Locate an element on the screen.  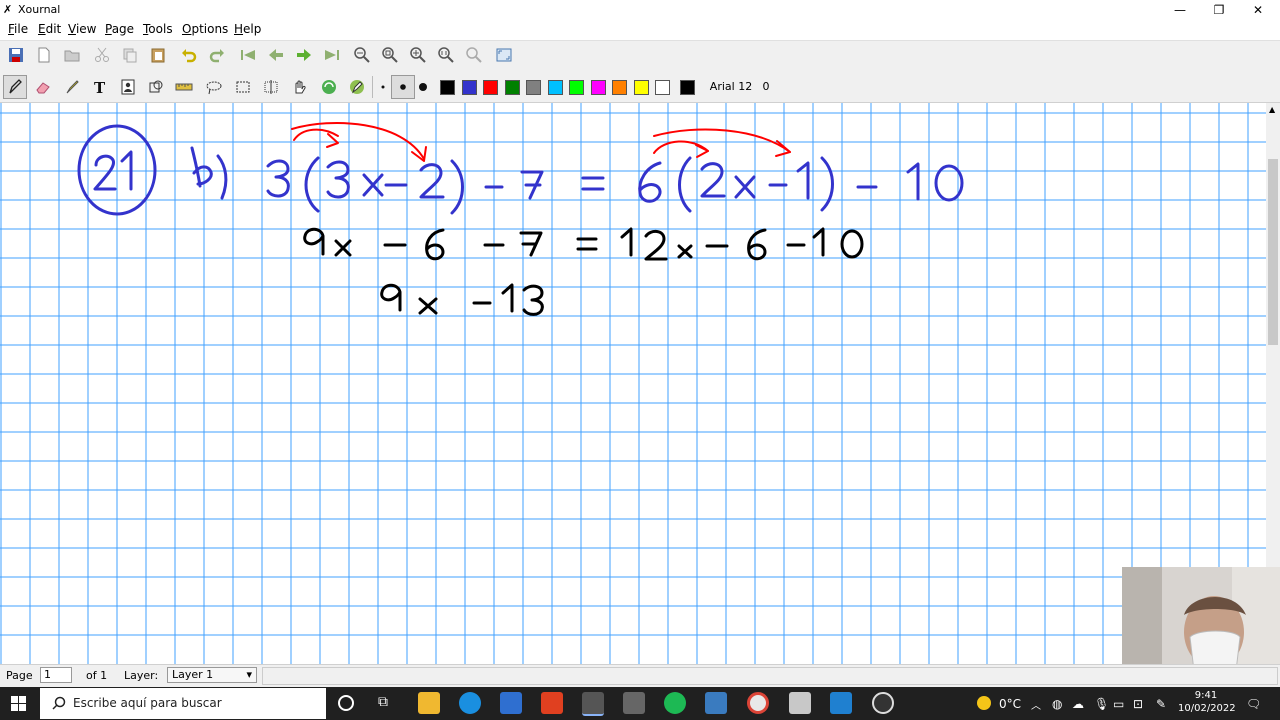
minimize-button: — is located at coordinates (1180, 10).